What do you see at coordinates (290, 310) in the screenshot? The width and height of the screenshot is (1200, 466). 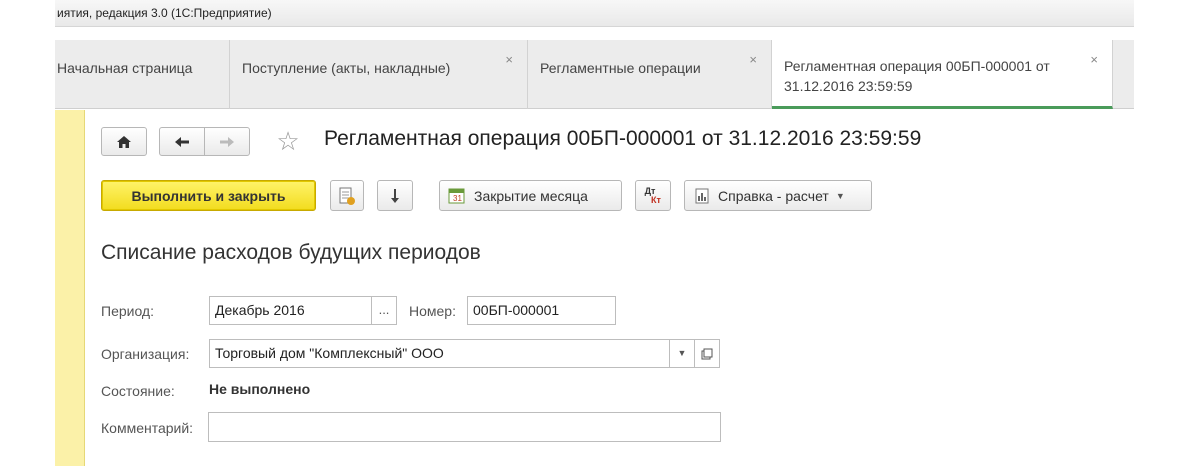 I see `period-field: Декабрь 2016` at bounding box center [290, 310].